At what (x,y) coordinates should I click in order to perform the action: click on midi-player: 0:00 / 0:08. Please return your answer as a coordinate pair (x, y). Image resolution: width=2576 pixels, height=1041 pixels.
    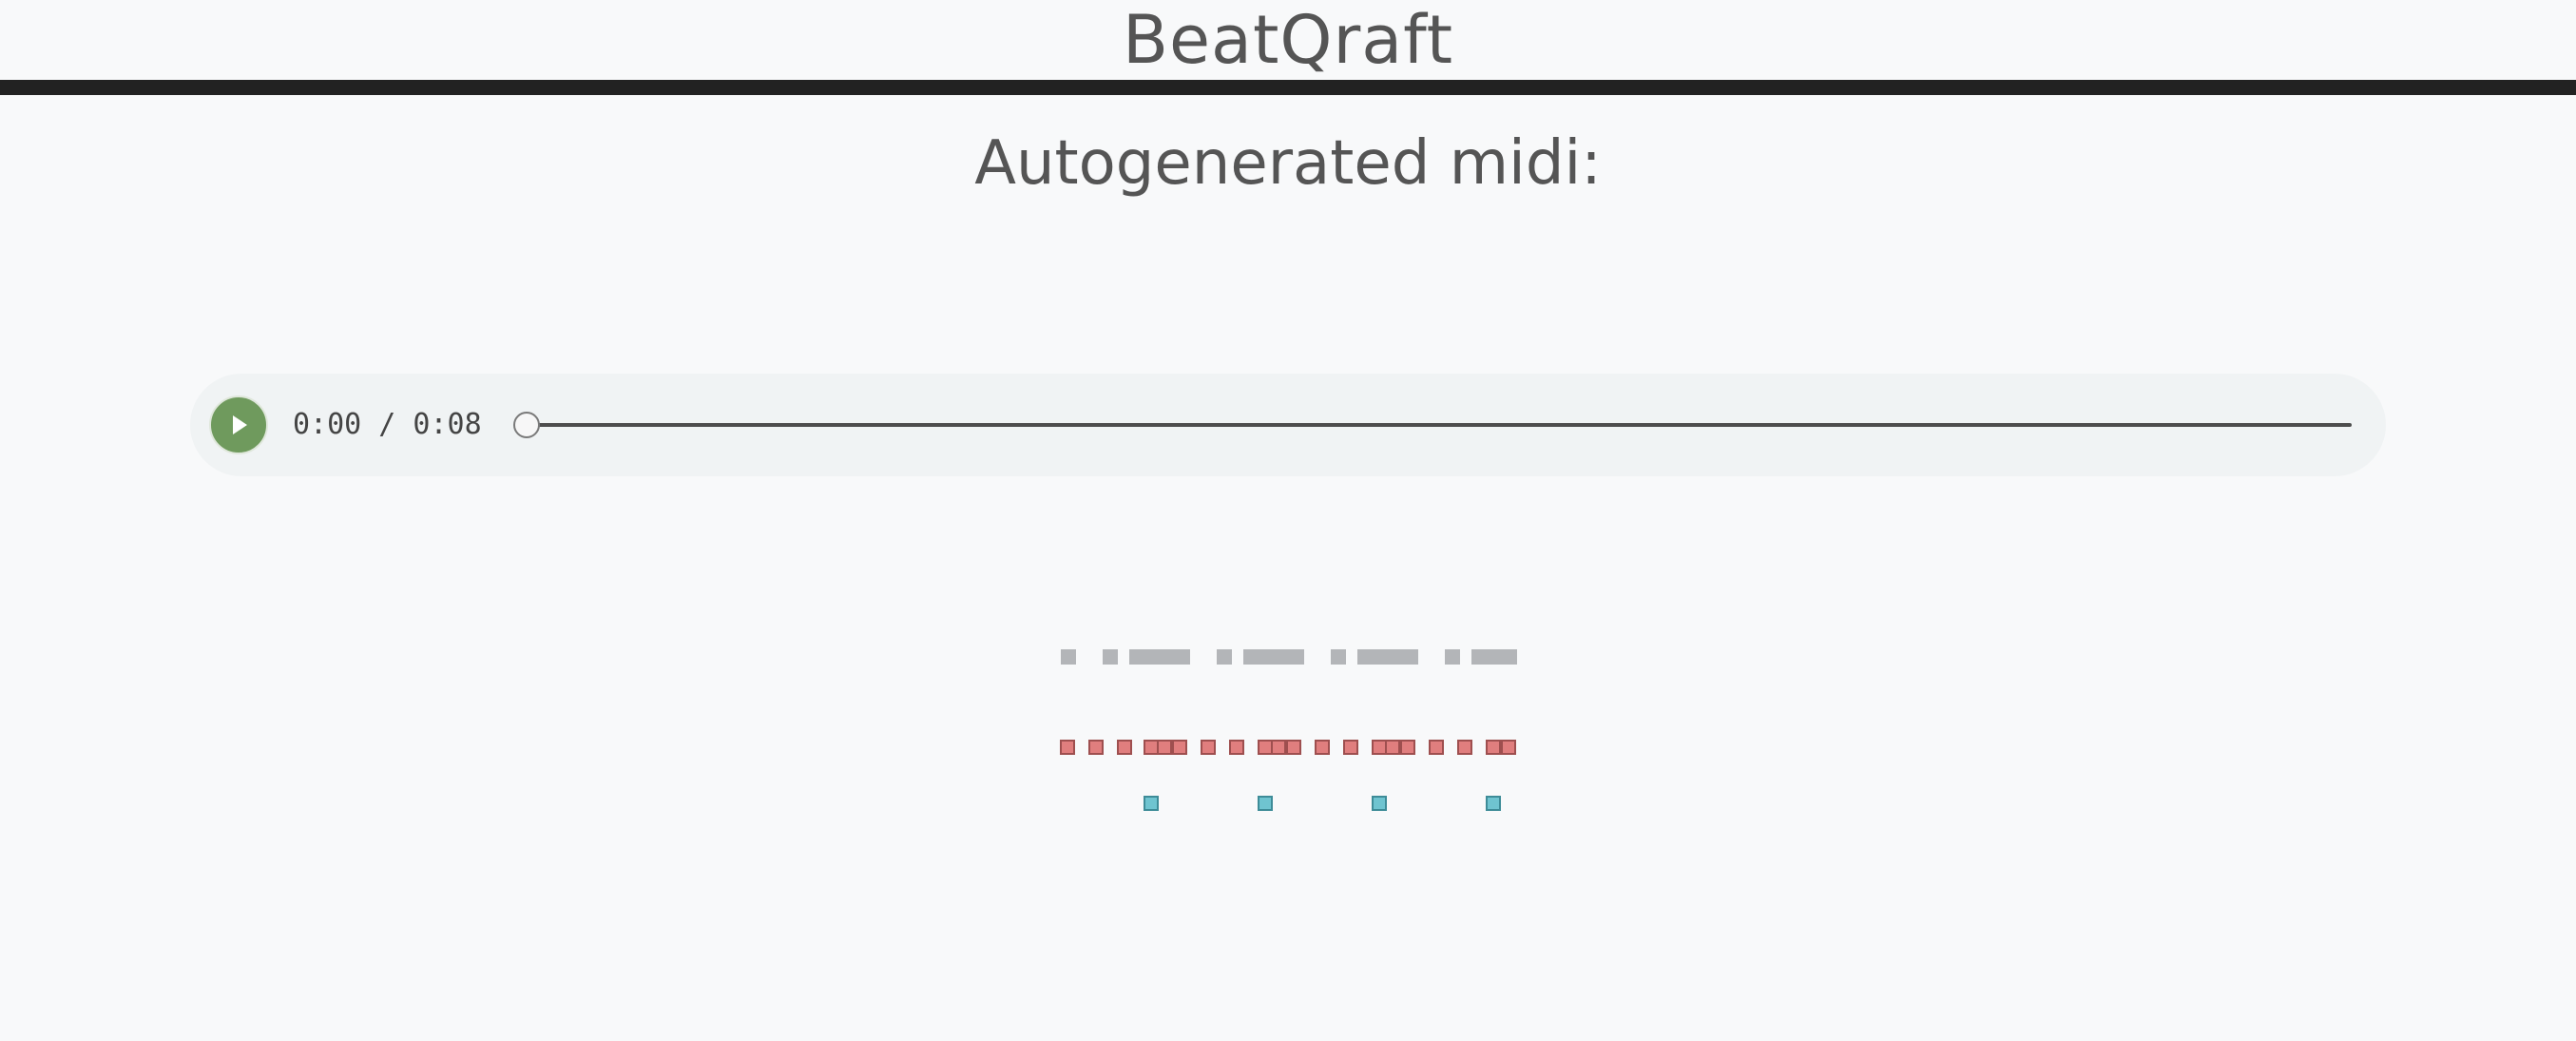
    Looking at the image, I should click on (1288, 425).